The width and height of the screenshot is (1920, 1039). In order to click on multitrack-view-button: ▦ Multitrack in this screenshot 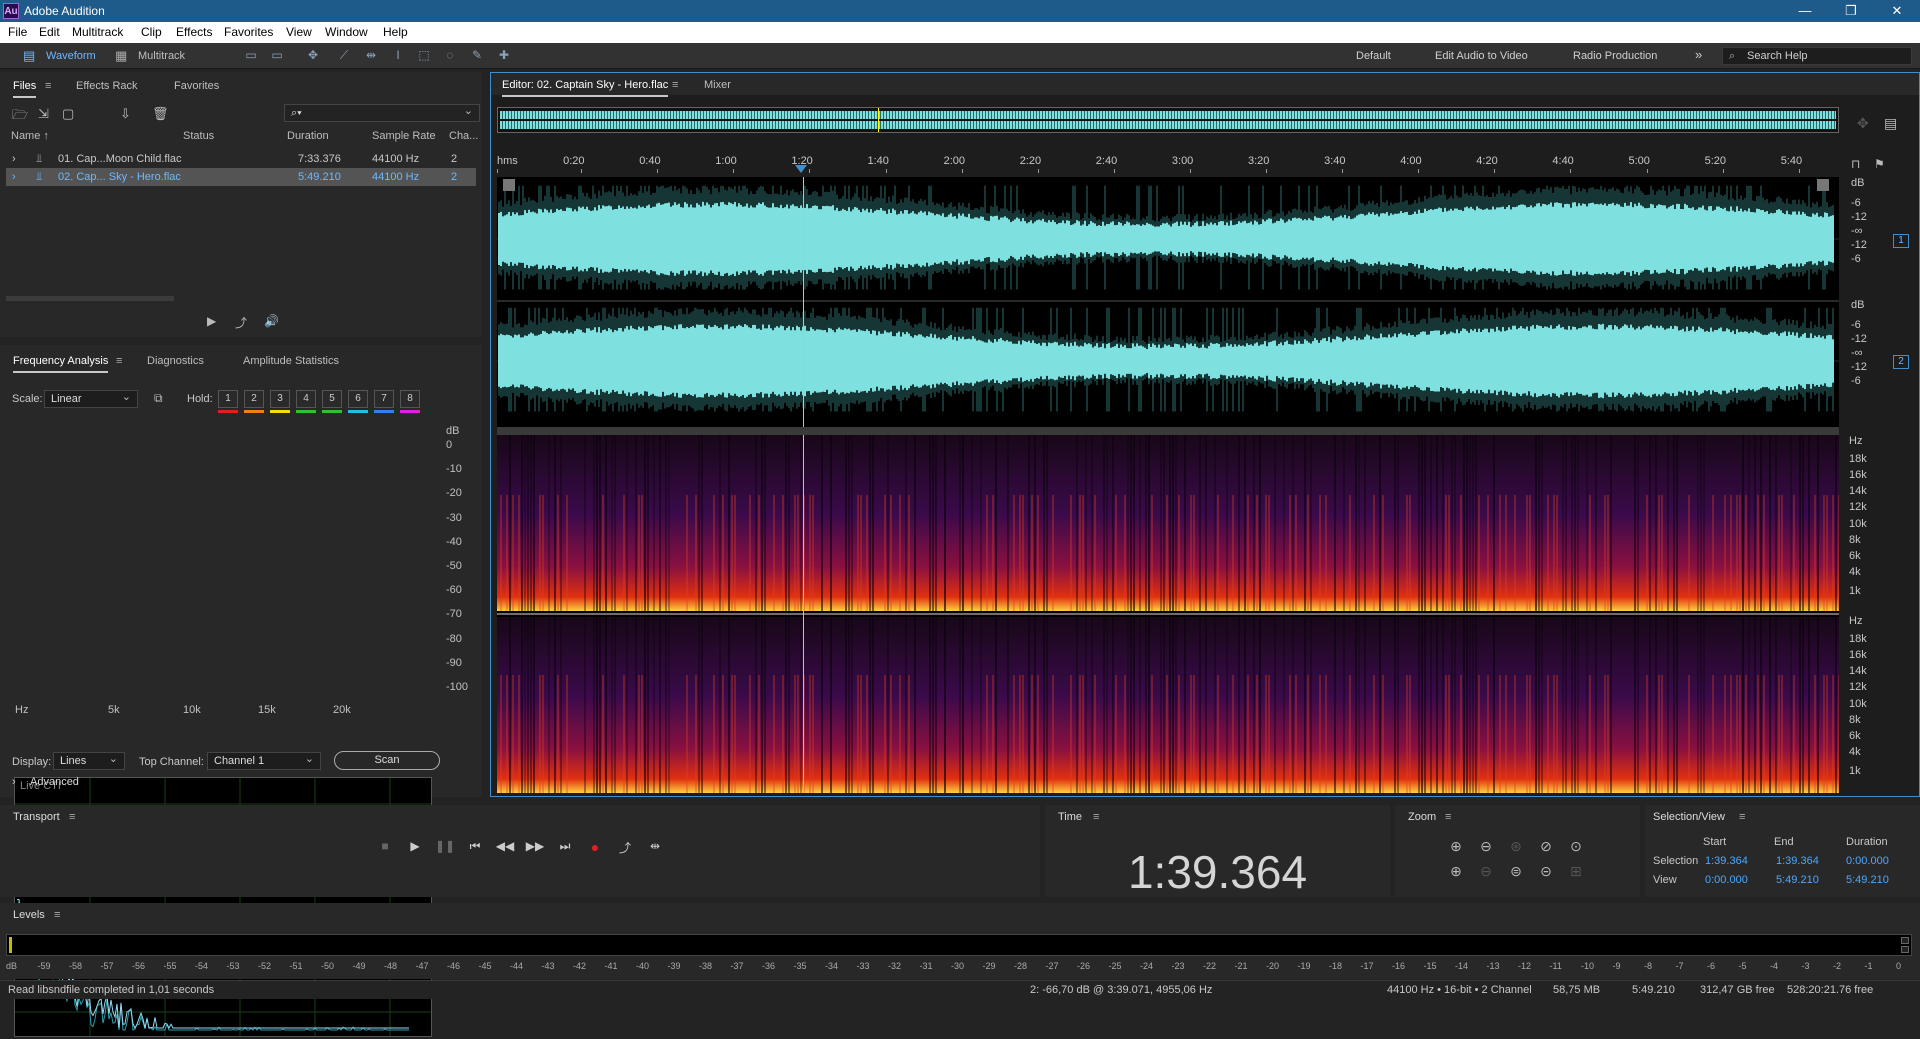, I will do `click(162, 56)`.